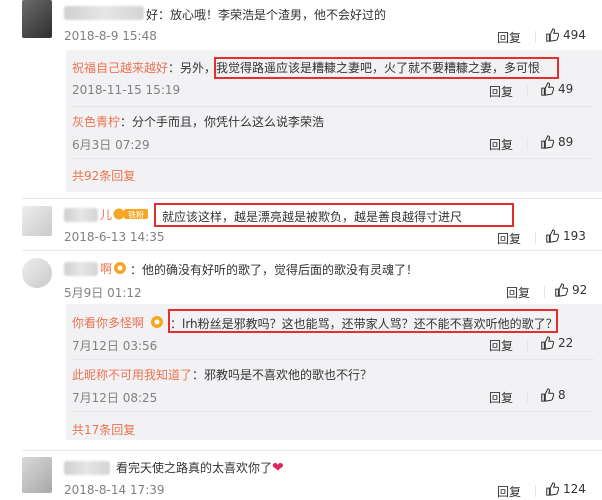  What do you see at coordinates (566, 142) in the screenshot?
I see `like-count: 89` at bounding box center [566, 142].